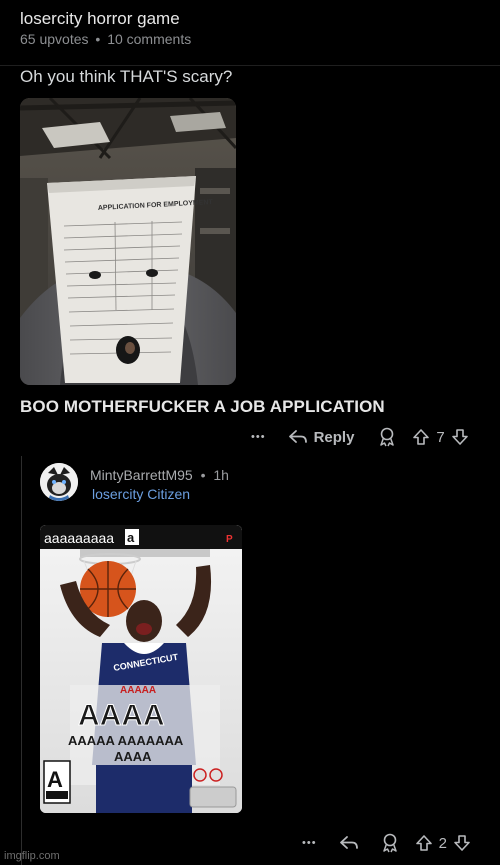  What do you see at coordinates (202, 406) in the screenshot?
I see `comment-text-bottom: BOO MOTHERFUCKER A JOB APPLICATION` at bounding box center [202, 406].